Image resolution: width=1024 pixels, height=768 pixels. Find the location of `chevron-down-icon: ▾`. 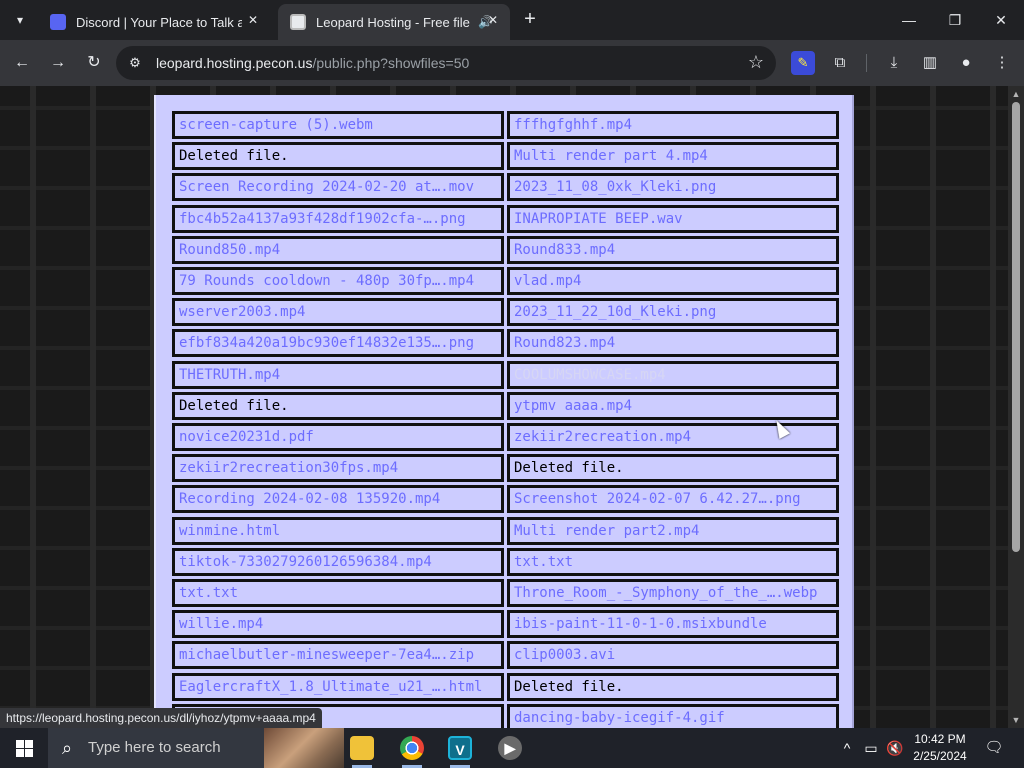

chevron-down-icon: ▾ is located at coordinates (20, 20).